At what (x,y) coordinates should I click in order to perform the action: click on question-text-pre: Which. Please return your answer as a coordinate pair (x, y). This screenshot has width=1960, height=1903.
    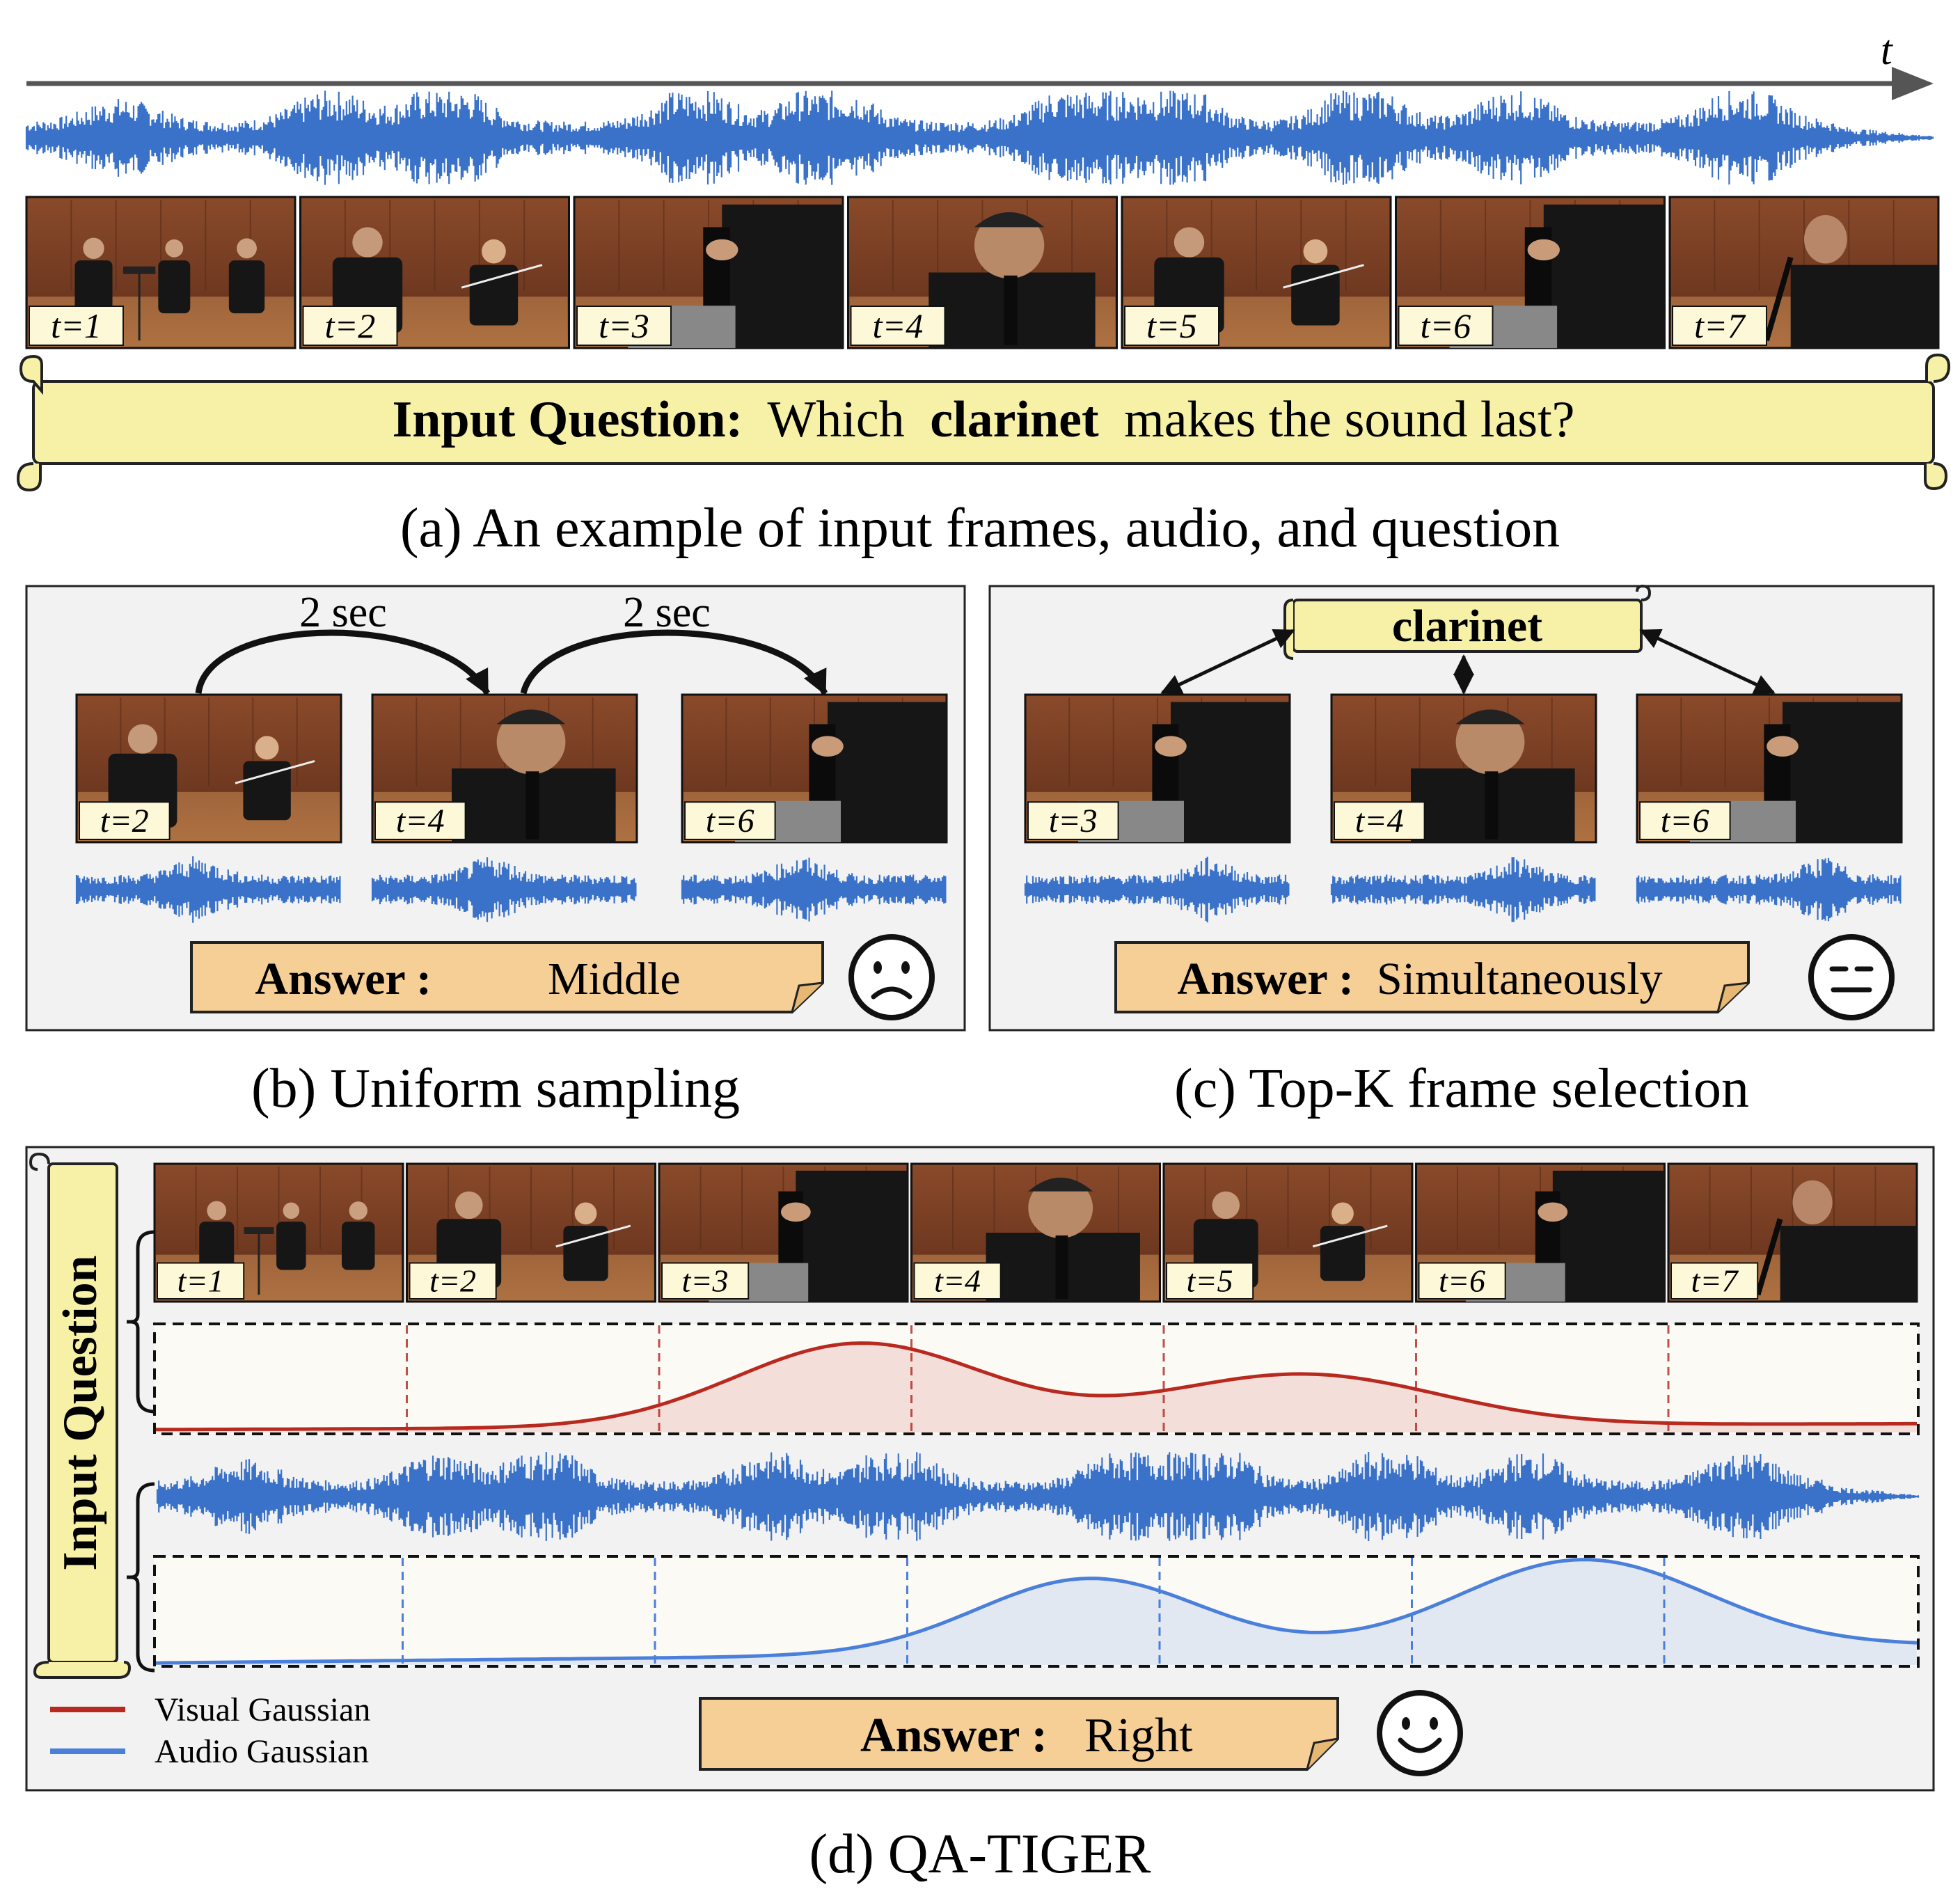
    Looking at the image, I should click on (835, 420).